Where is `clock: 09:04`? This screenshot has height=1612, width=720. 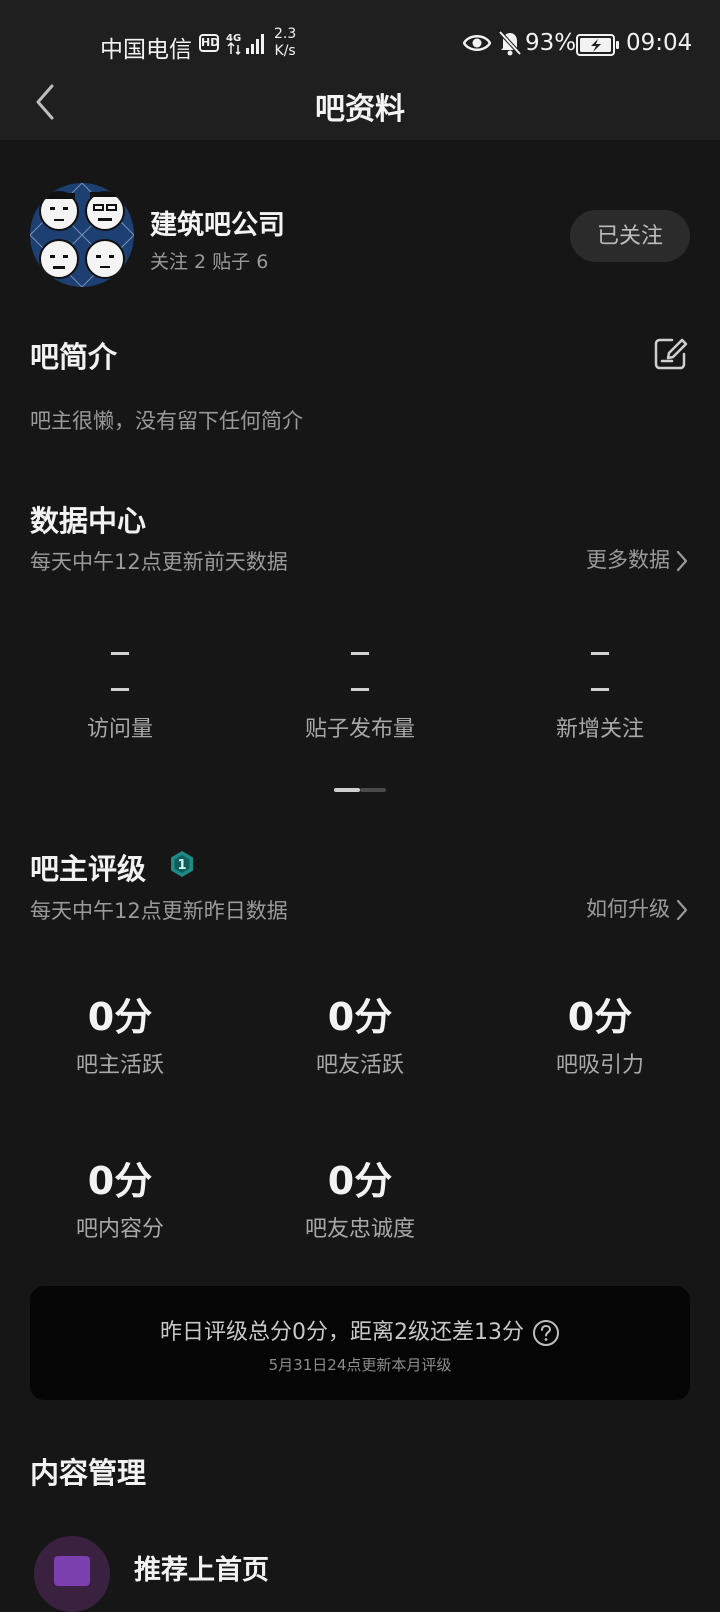 clock: 09:04 is located at coordinates (659, 43).